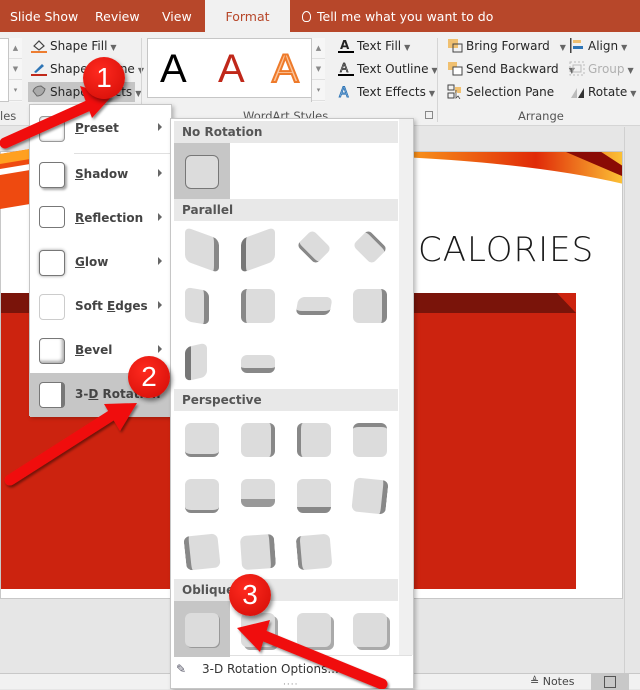 The height and width of the screenshot is (690, 640). Describe the element at coordinates (8, 116) in the screenshot. I see `shape-styles-group-label: les` at that location.